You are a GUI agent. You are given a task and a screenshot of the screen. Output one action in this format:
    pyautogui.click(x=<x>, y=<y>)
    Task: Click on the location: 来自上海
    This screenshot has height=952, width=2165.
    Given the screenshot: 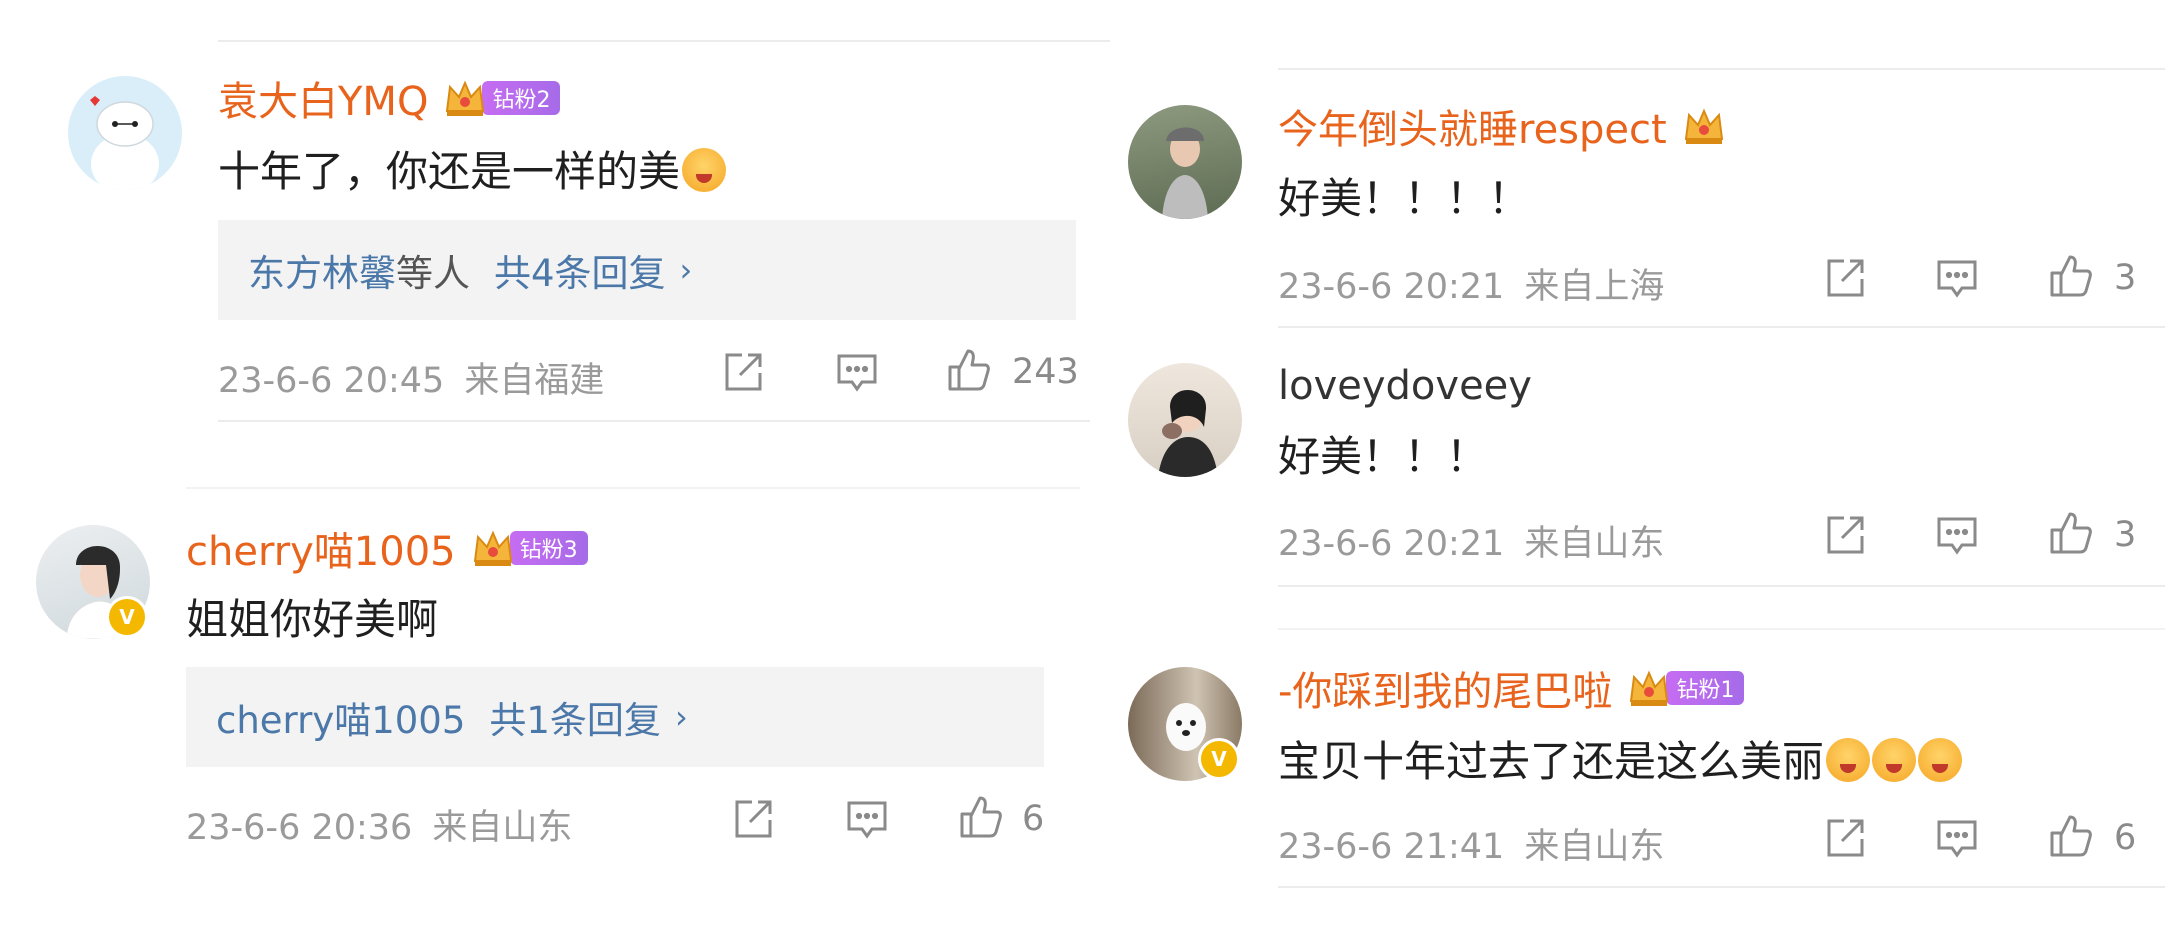 What is the action you would take?
    pyautogui.click(x=1594, y=287)
    